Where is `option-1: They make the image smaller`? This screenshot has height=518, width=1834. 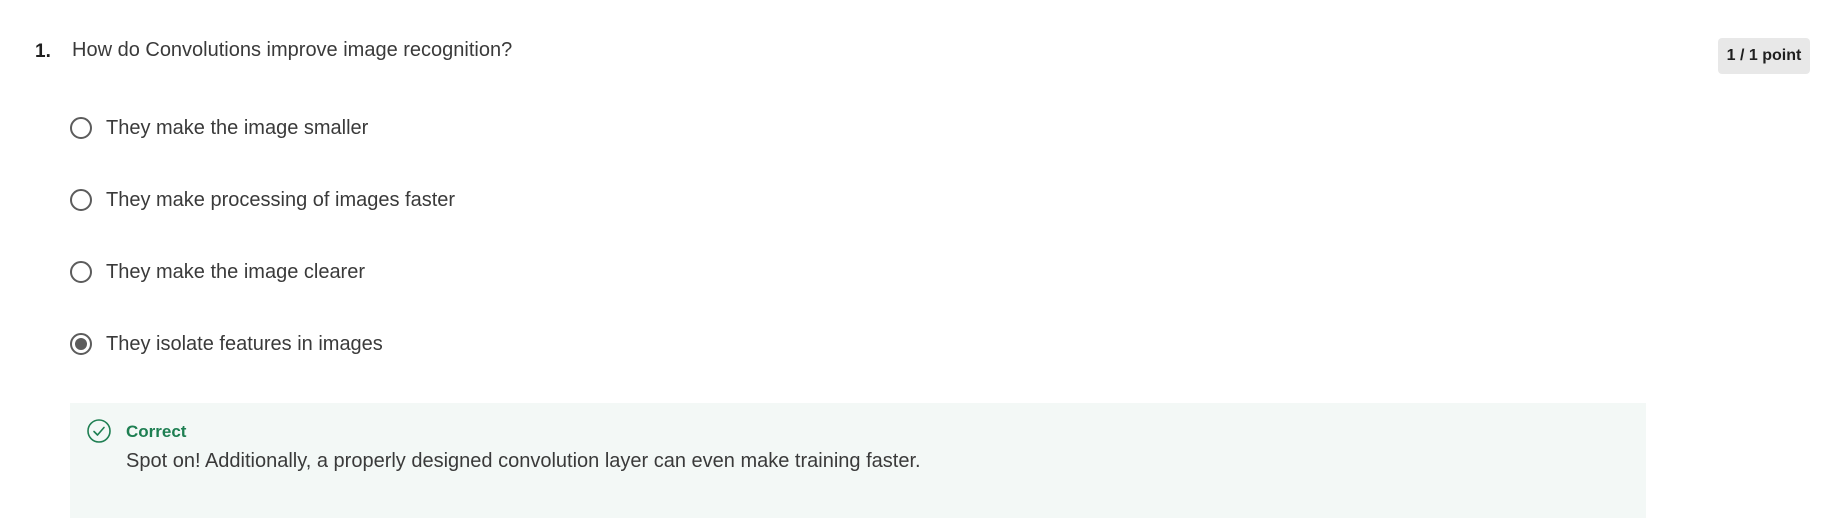 option-1: They make the image smaller is located at coordinates (219, 128).